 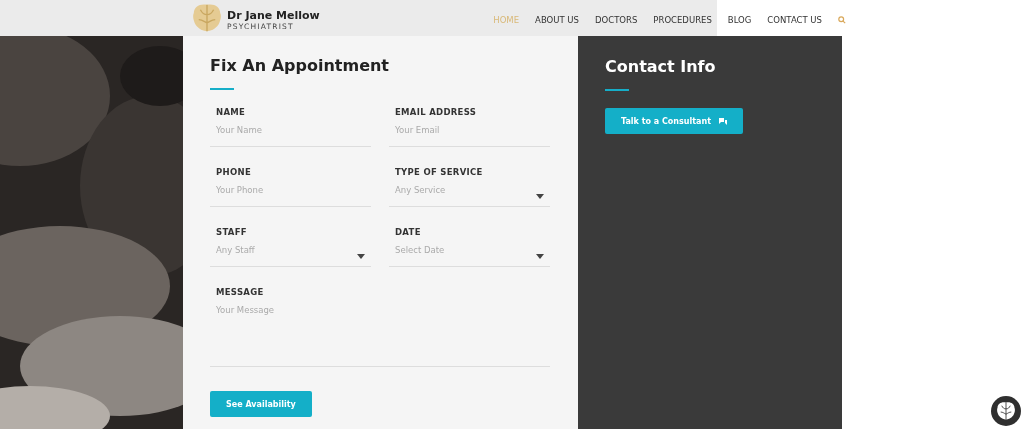 What do you see at coordinates (281, 250) in the screenshot?
I see `select-field: Any Staff` at bounding box center [281, 250].